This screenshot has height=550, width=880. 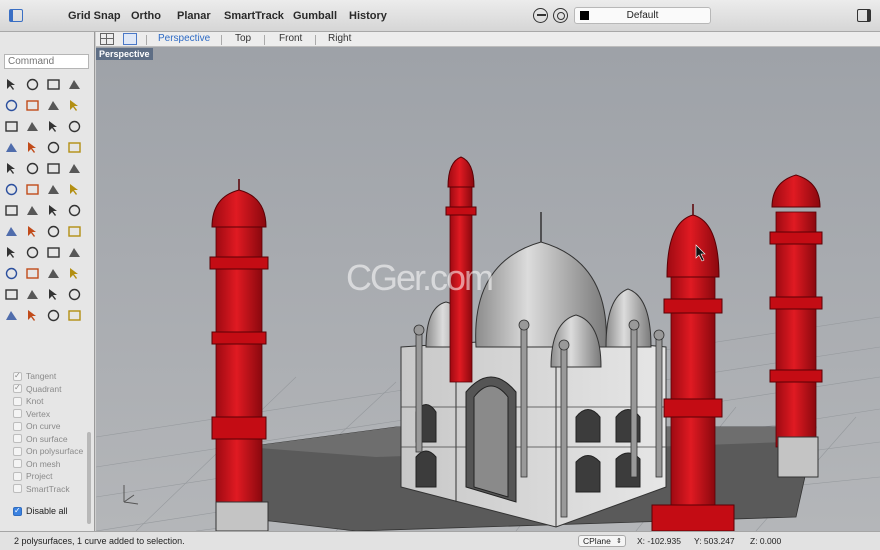 I want to click on osnap-smarttrack-checkbox: SmartTrack, so click(x=41, y=489).